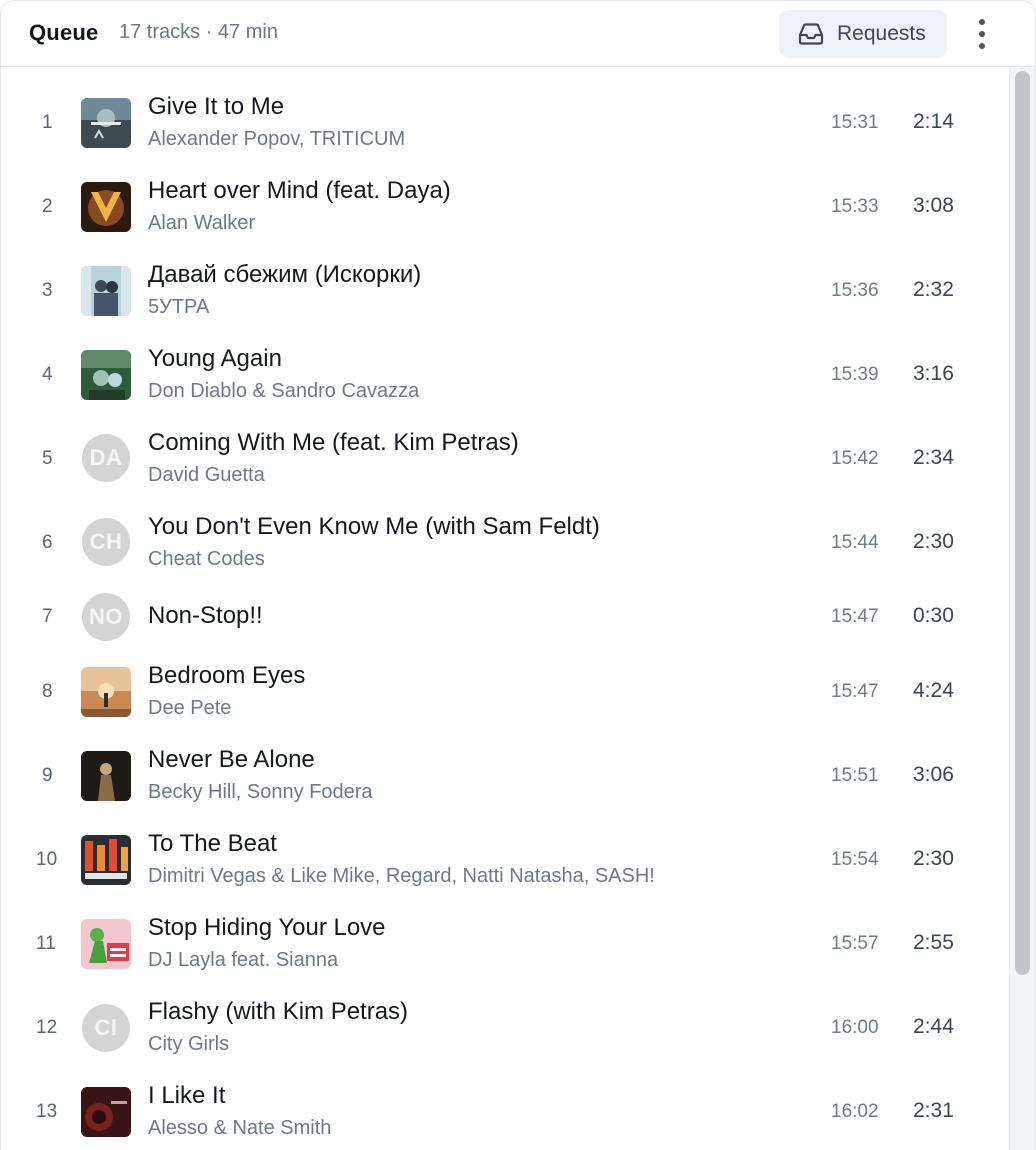  I want to click on track-title: I Like It, so click(187, 1095).